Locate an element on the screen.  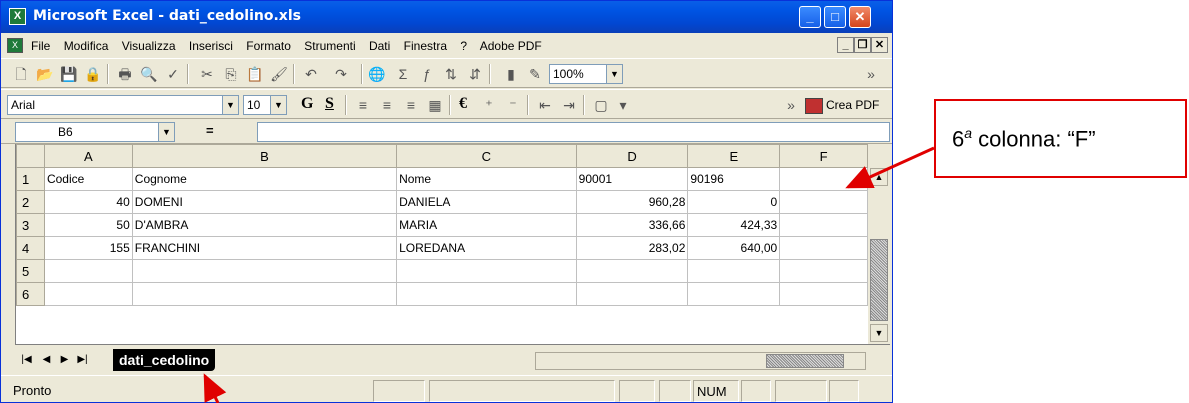
paste-icon: 📋 is located at coordinates (255, 74).